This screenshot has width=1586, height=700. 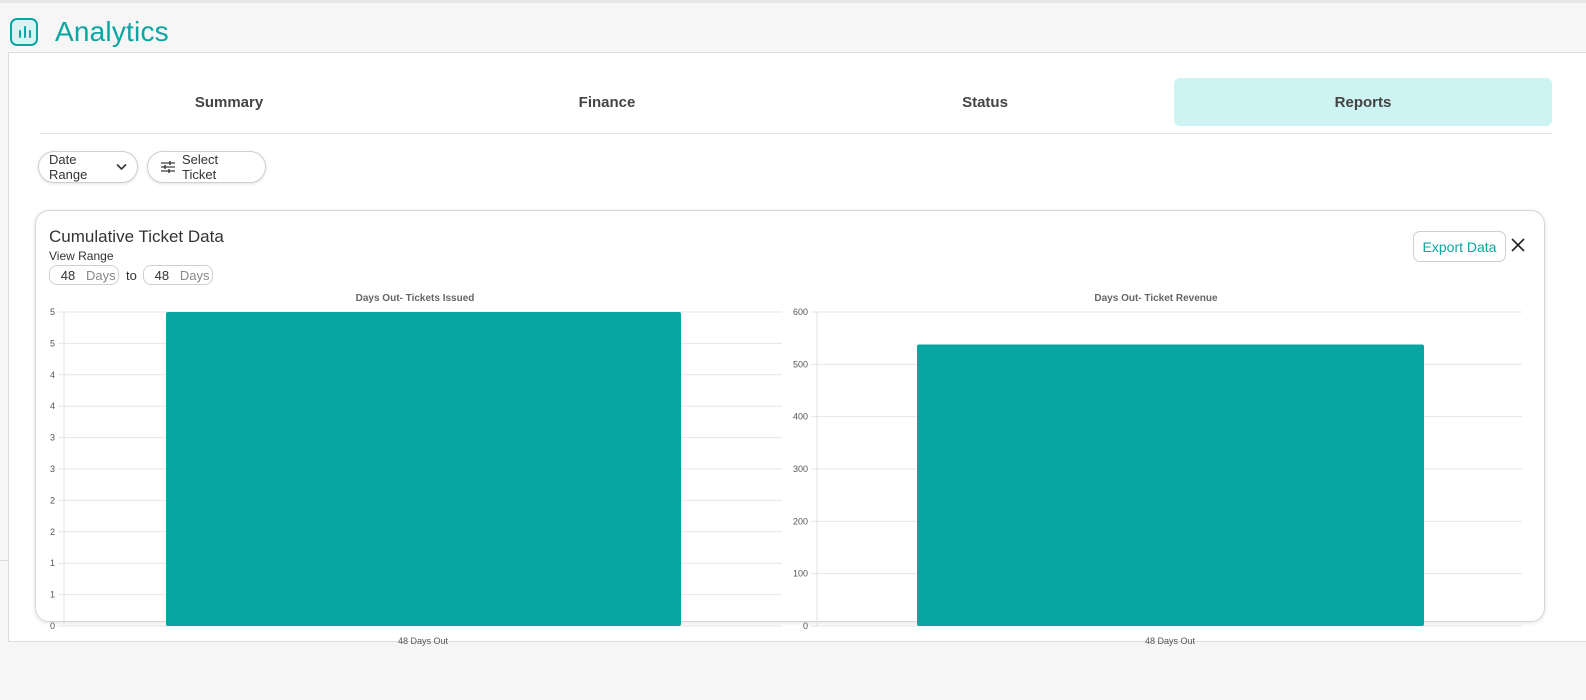 What do you see at coordinates (136, 236) in the screenshot?
I see `card-title: Cumulative Ticket Data` at bounding box center [136, 236].